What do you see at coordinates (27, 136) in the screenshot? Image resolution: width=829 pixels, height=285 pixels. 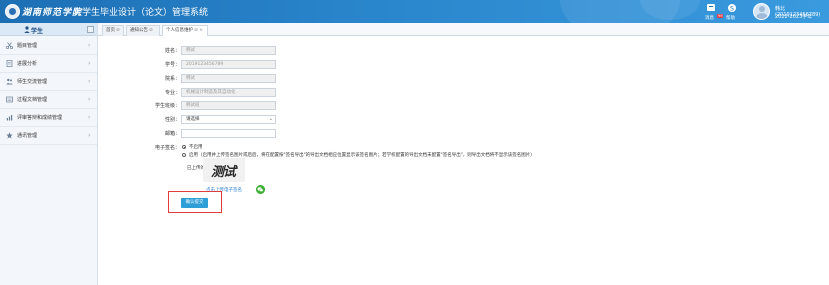 I see `sidebar-item-label: 通讯管理` at bounding box center [27, 136].